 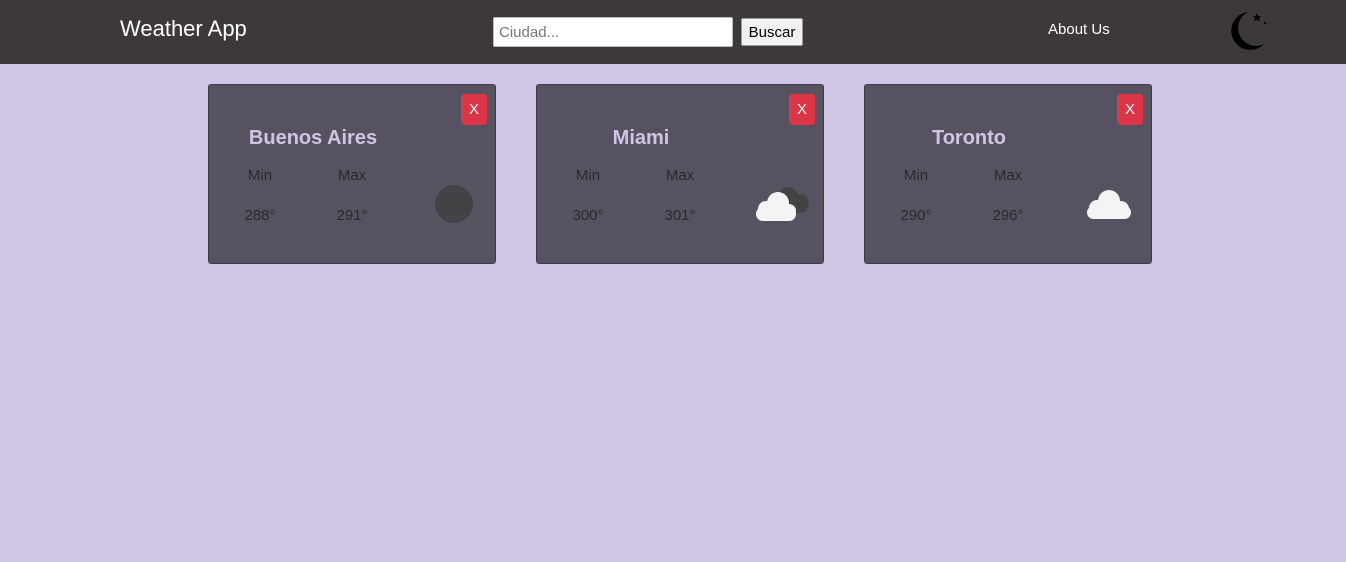 I want to click on app-title: Weather App, so click(x=183, y=28).